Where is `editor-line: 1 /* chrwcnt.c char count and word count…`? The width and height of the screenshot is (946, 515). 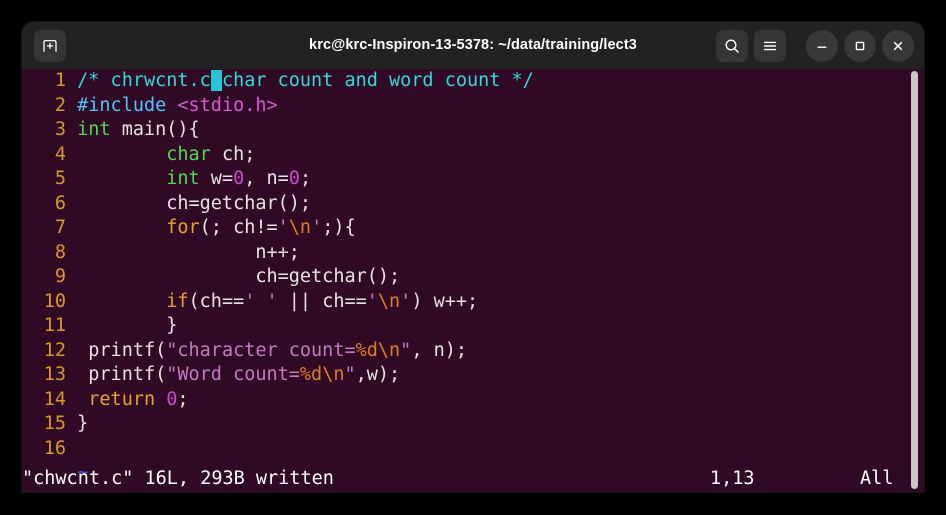 editor-line: 1 /* chrwcnt.c char count and word count… is located at coordinates (473, 81).